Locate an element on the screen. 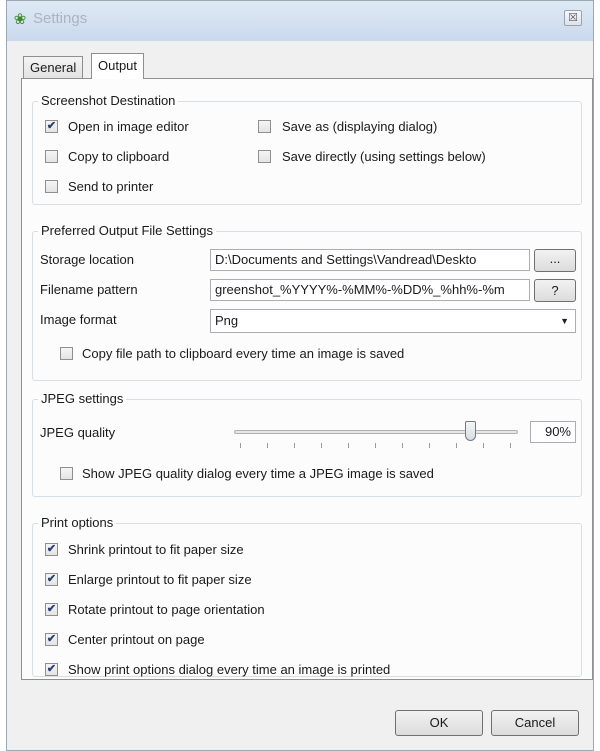 The image size is (600, 751). image-format-select: Png ▼ is located at coordinates (393, 321).